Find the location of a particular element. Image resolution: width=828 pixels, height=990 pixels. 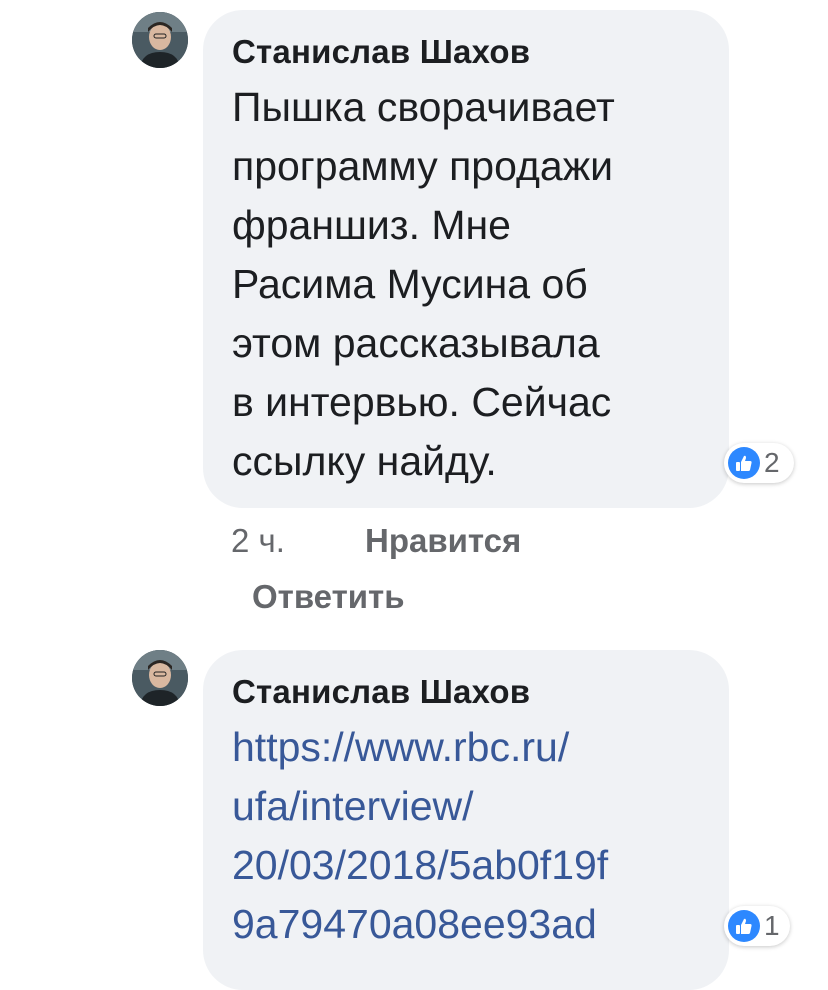

comment-text-line: этом рассказывала is located at coordinates (416, 343).